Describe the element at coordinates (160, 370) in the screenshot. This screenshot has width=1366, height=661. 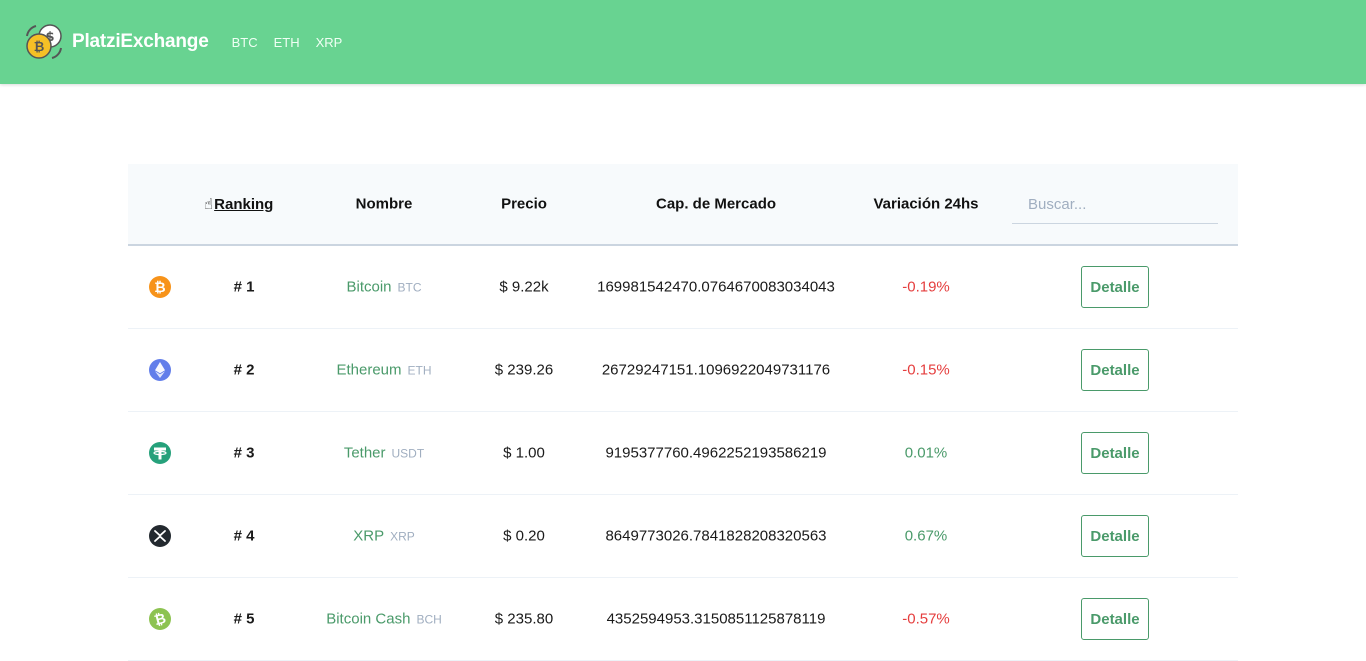
I see `ethereum-icon` at that location.